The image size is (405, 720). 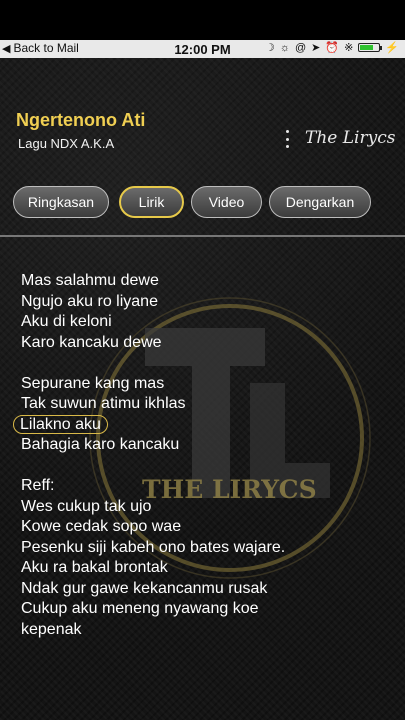 I want to click on alarm-icon: ⏰, so click(x=332, y=48).